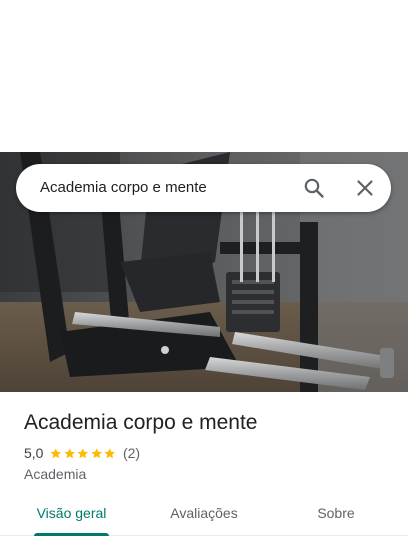 The height and width of the screenshot is (544, 408). What do you see at coordinates (314, 188) in the screenshot?
I see `search-icon` at bounding box center [314, 188].